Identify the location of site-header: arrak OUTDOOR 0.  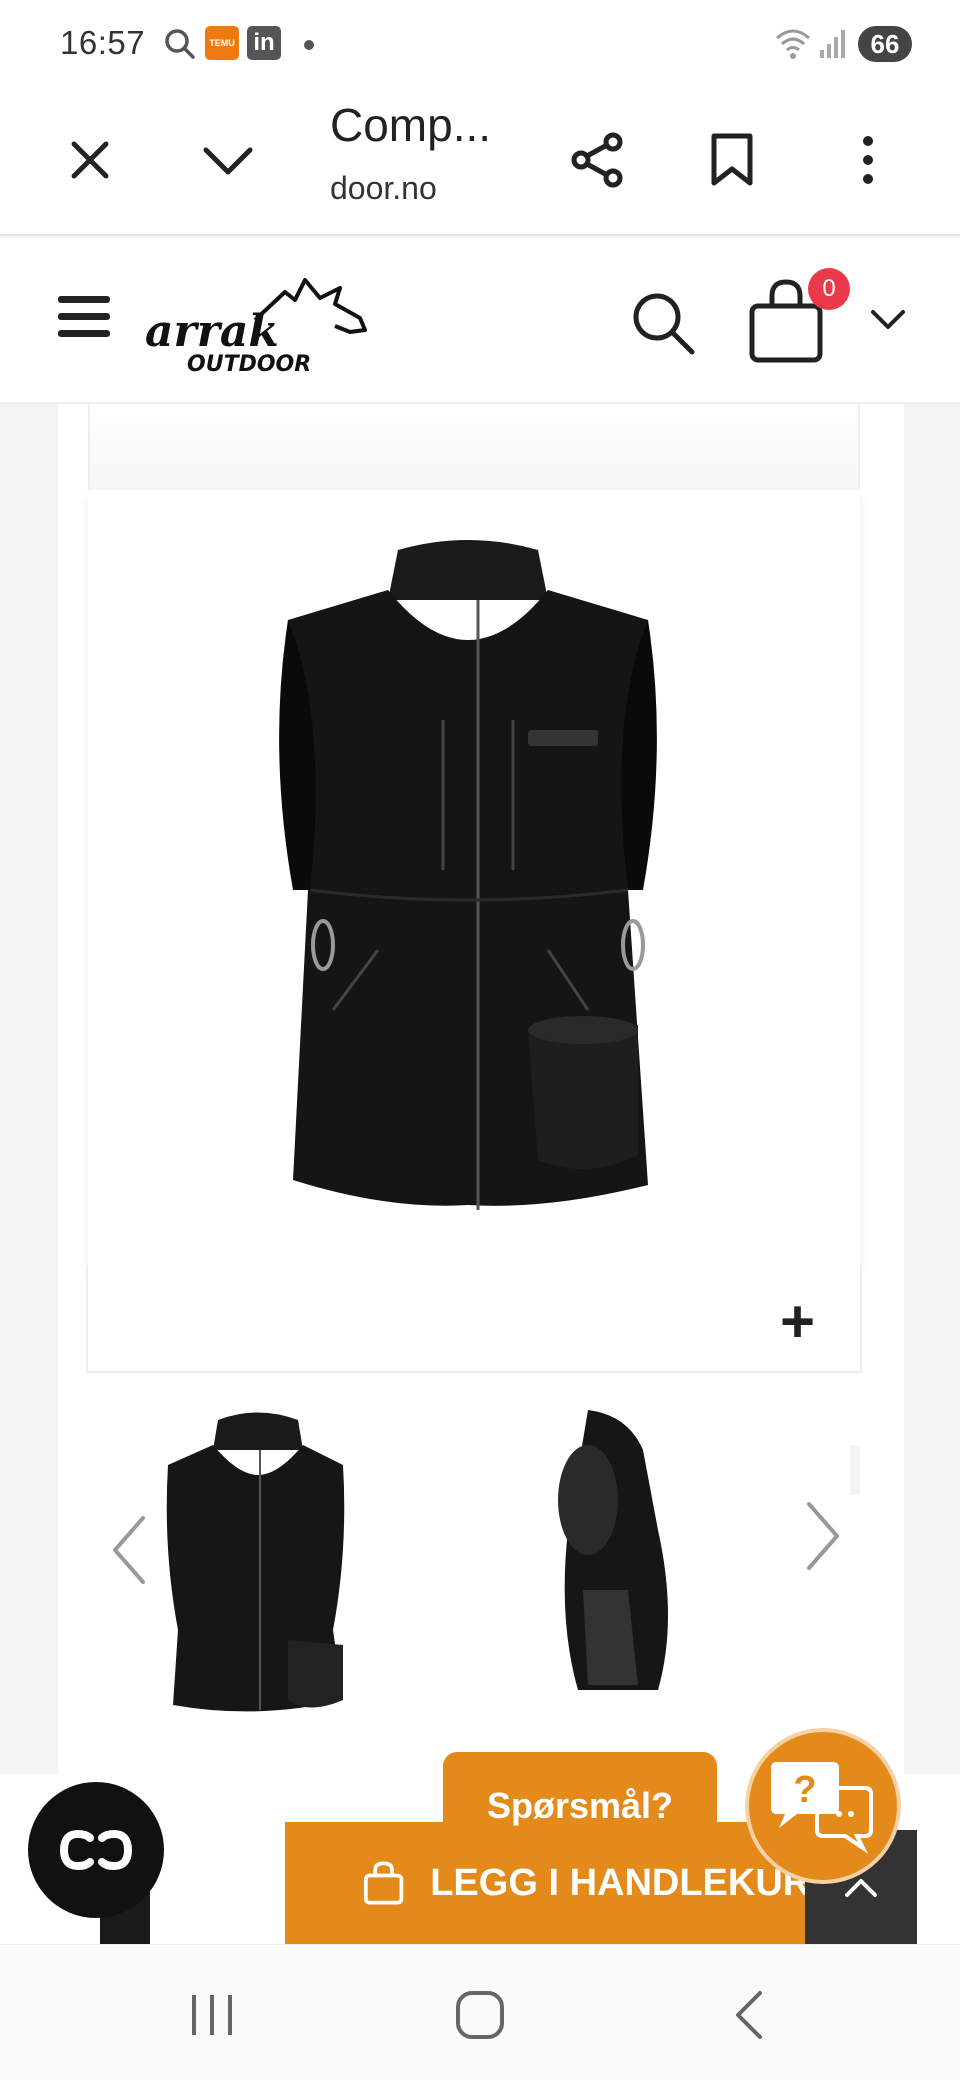
(480, 321).